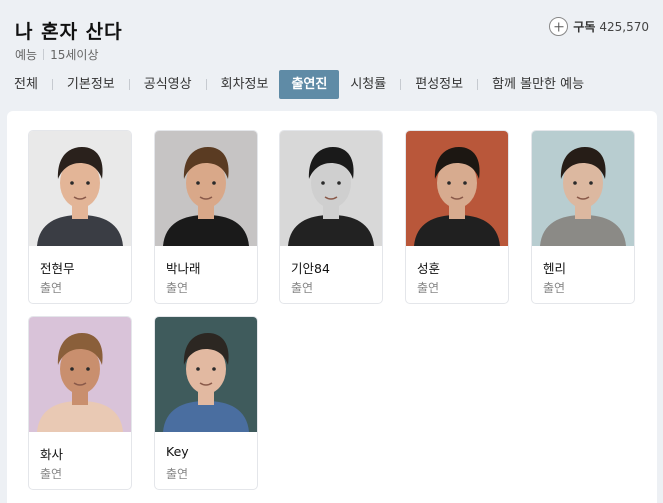 The image size is (663, 503). I want to click on cast-card: 기안84 출연, so click(331, 217).